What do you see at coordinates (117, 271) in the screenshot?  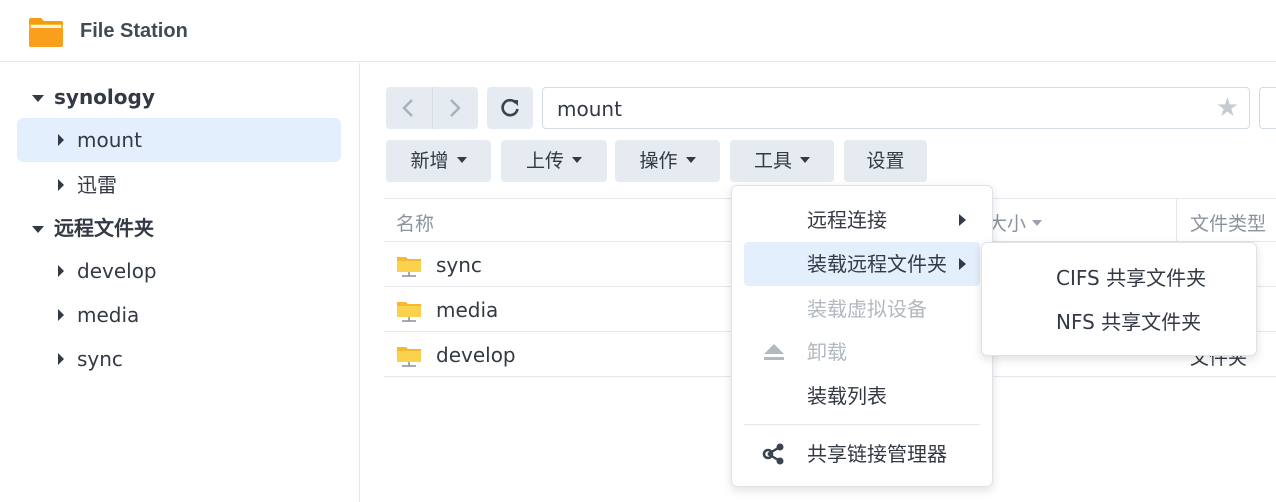 I see `sidebar-item-label: develop` at bounding box center [117, 271].